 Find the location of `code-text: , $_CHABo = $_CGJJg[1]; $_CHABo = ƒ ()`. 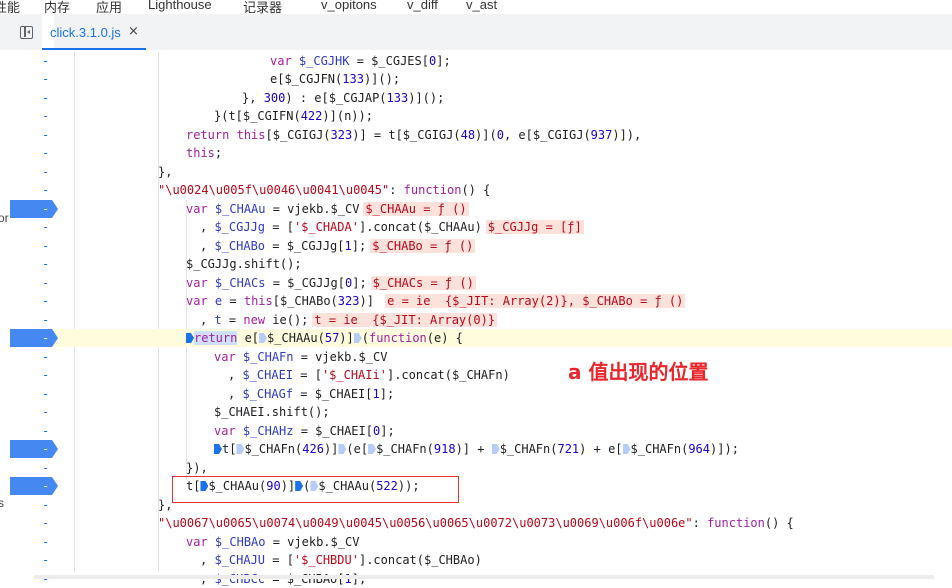

code-text: , $_CHABo = $_CGJJg[1]; $_CHABo = ƒ () is located at coordinates (338, 246).